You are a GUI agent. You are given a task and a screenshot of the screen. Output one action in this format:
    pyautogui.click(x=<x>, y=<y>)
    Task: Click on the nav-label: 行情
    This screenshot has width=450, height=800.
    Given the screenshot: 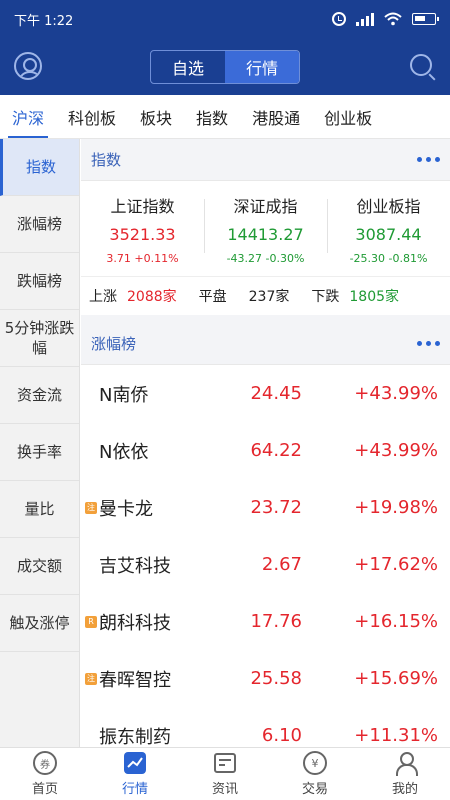 What is the action you would take?
    pyautogui.click(x=134, y=789)
    